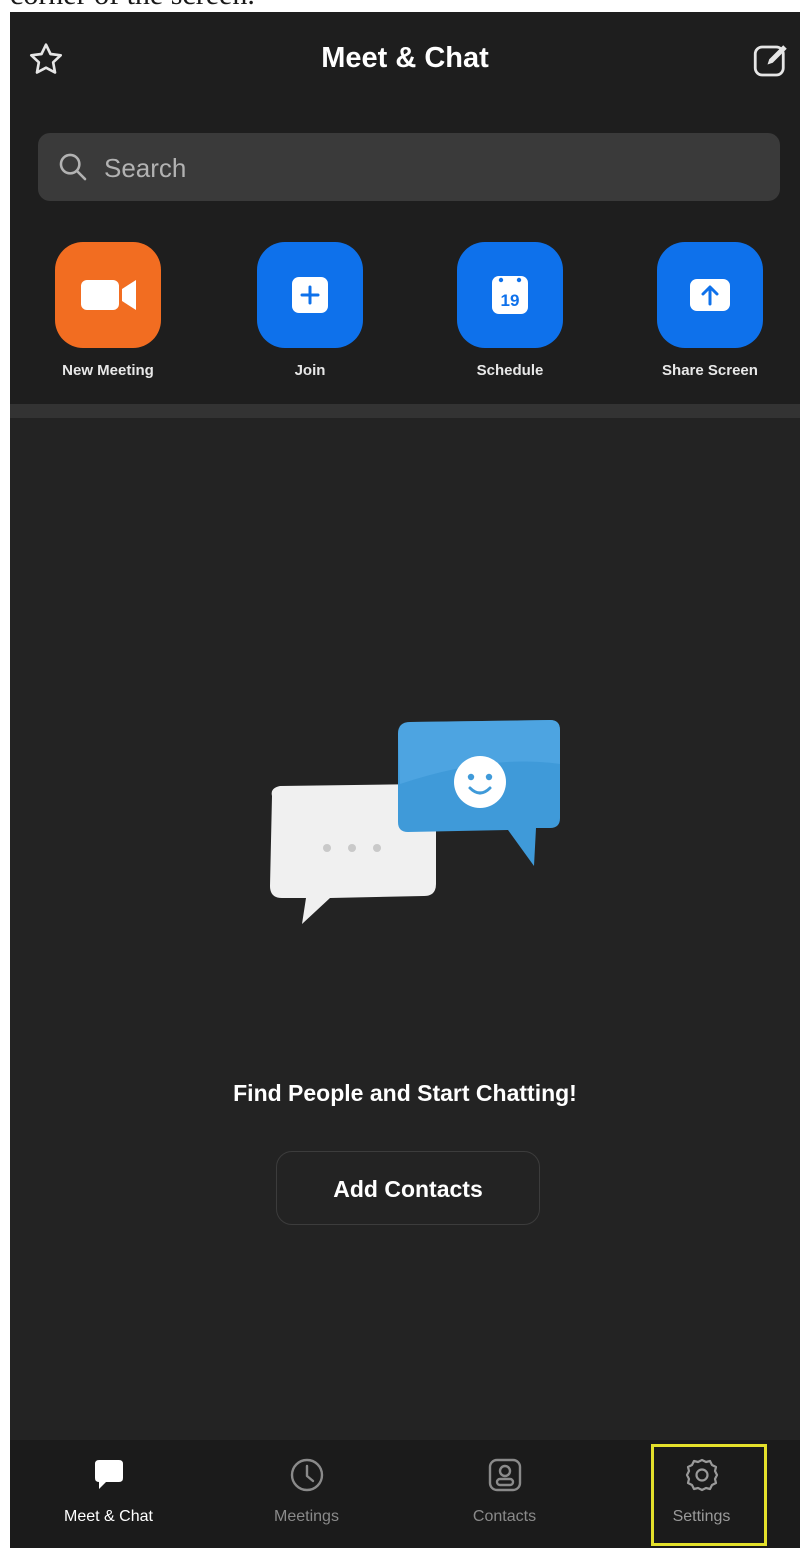  Describe the element at coordinates (710, 370) in the screenshot. I see `share-screen-label: Share Screen` at that location.